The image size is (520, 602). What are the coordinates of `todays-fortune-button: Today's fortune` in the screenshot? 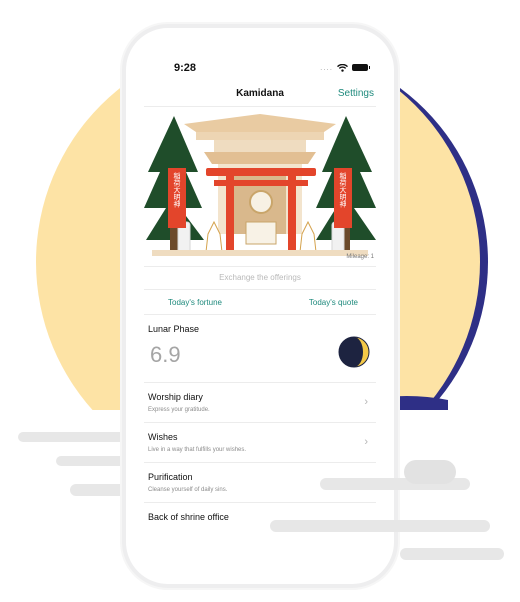 It's located at (195, 302).